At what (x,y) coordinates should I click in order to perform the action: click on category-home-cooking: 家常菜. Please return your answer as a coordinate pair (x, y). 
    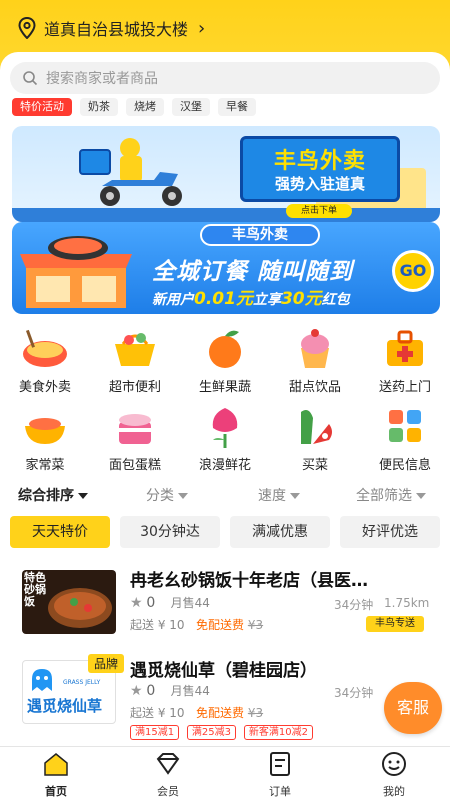
    Looking at the image, I should click on (45, 438).